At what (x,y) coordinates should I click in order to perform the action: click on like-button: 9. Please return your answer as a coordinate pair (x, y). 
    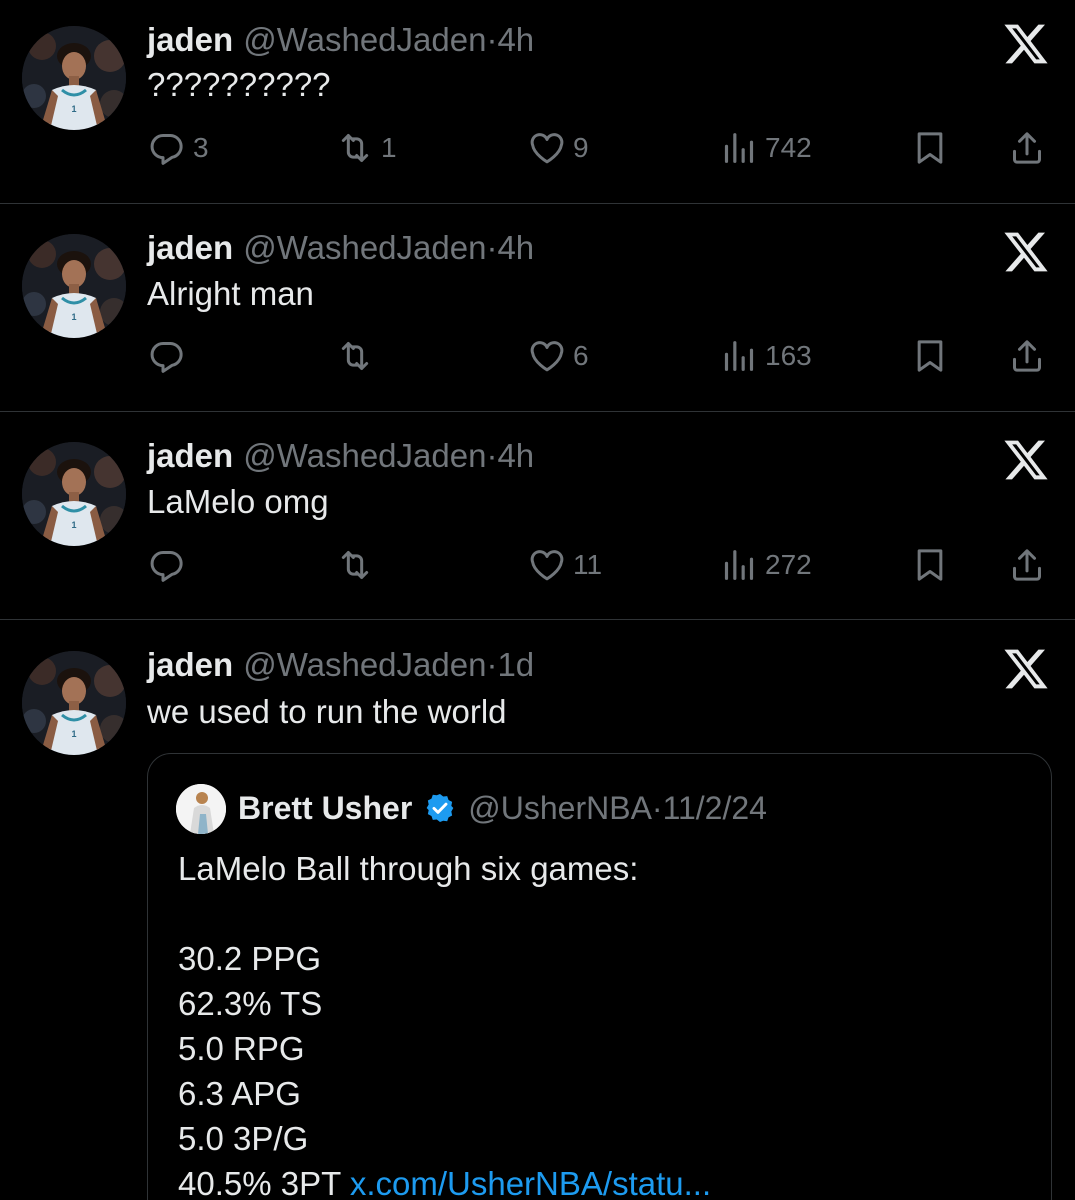
    Looking at the image, I should click on (558, 148).